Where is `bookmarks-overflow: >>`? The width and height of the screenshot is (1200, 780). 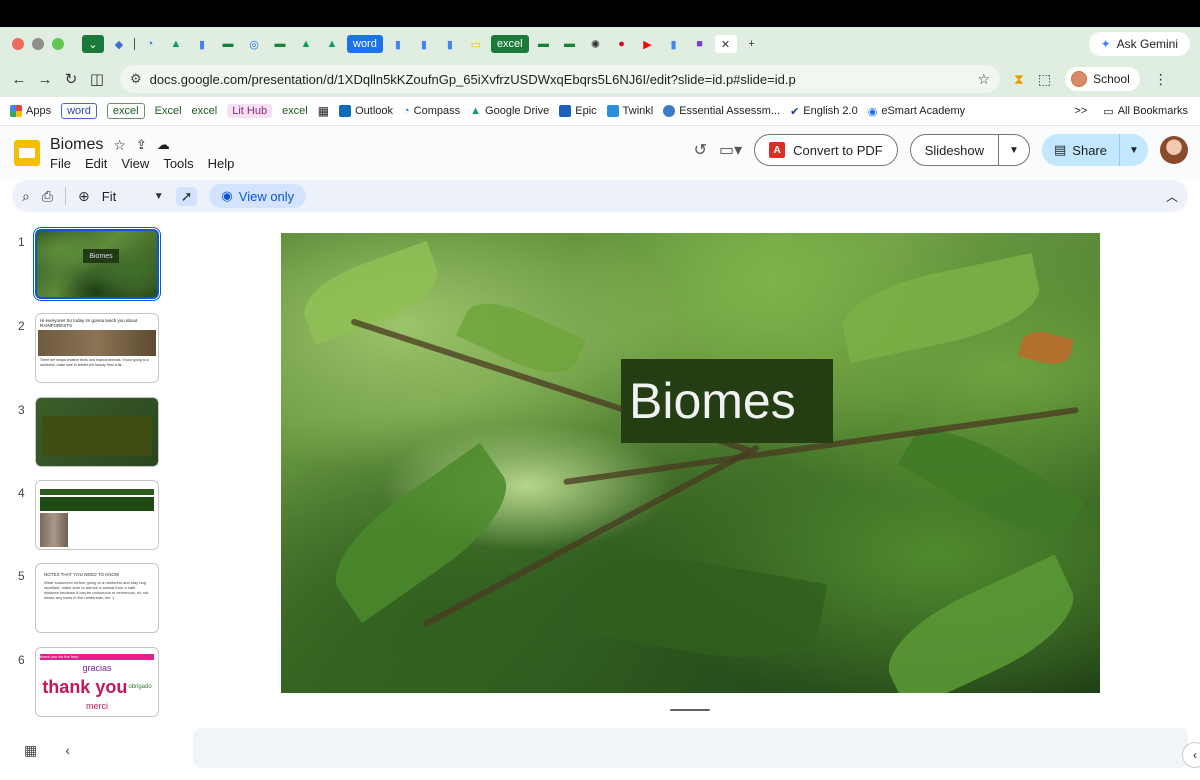 bookmarks-overflow: >> is located at coordinates (1080, 111).